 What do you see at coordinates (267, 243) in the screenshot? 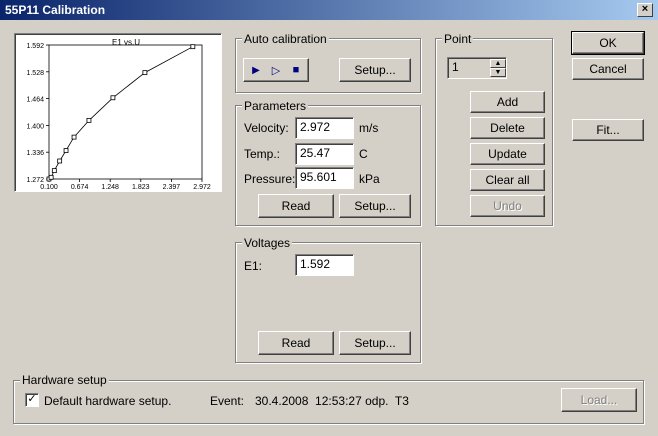
I see `voltages-title: Voltages` at bounding box center [267, 243].